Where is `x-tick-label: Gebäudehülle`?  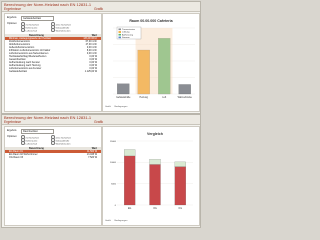
x-tick-label: Gebäudehülle is located at coordinates (123, 98).